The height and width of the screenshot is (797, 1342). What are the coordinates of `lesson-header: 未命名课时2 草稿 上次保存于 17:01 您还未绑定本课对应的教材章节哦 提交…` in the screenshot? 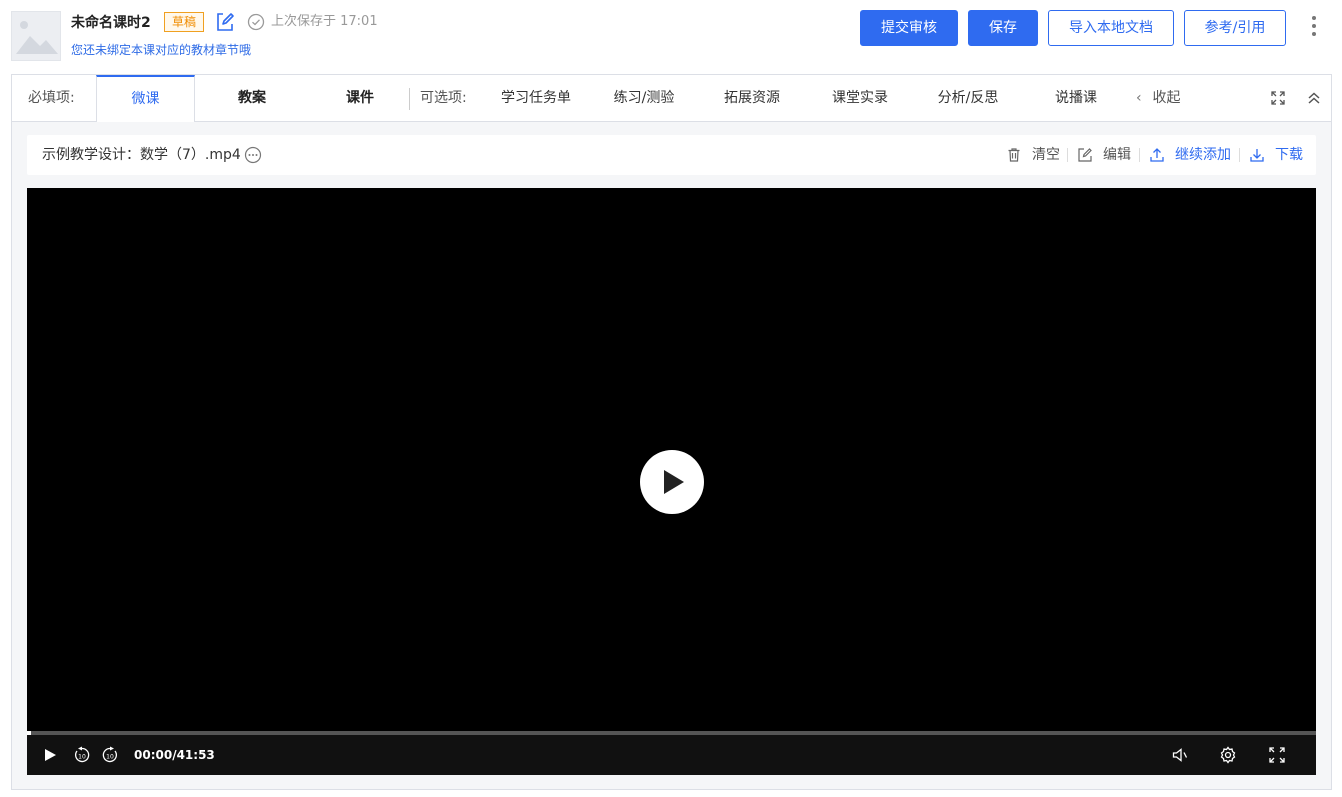 It's located at (671, 35).